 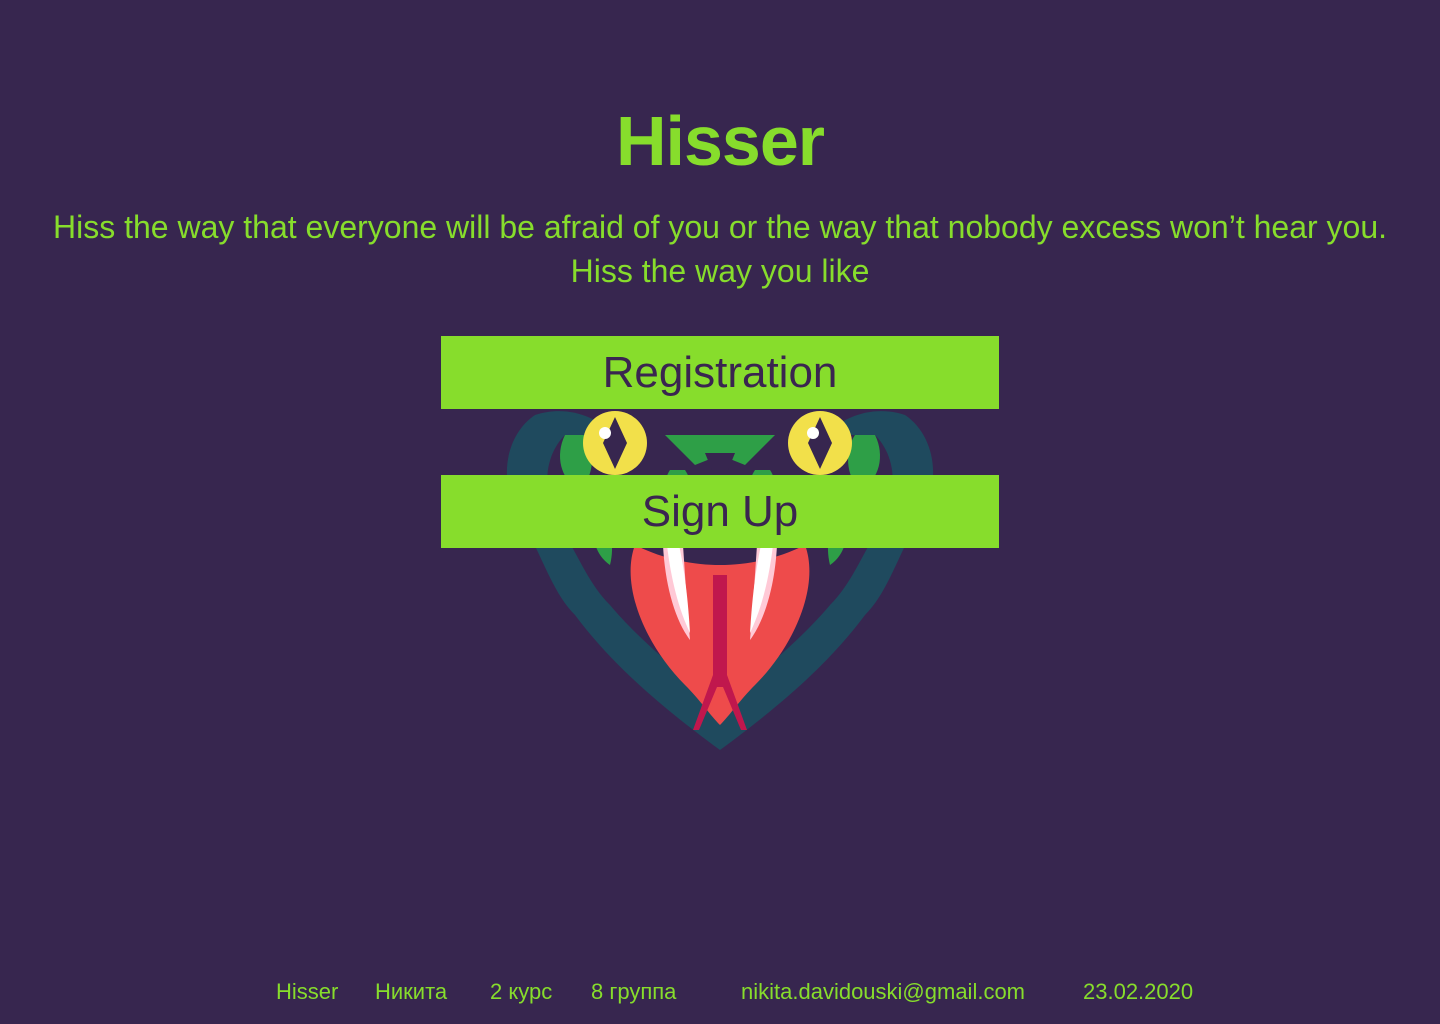 I want to click on footer-date: 23.02.2020, so click(x=1138, y=991).